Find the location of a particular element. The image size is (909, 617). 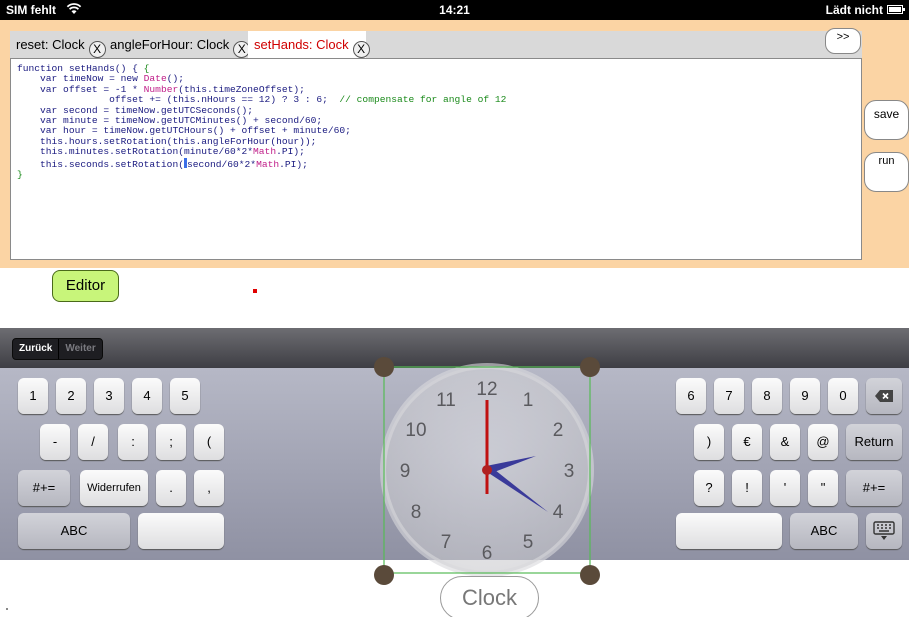

more-symbols-key: #+= is located at coordinates (44, 488).